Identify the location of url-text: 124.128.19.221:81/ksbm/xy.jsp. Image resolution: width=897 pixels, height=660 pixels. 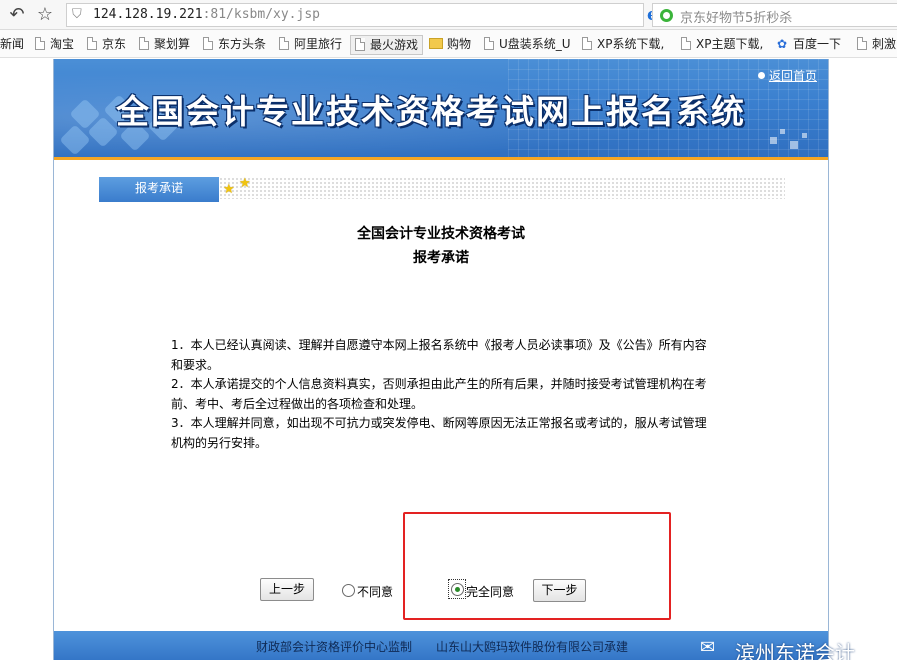
(206, 14).